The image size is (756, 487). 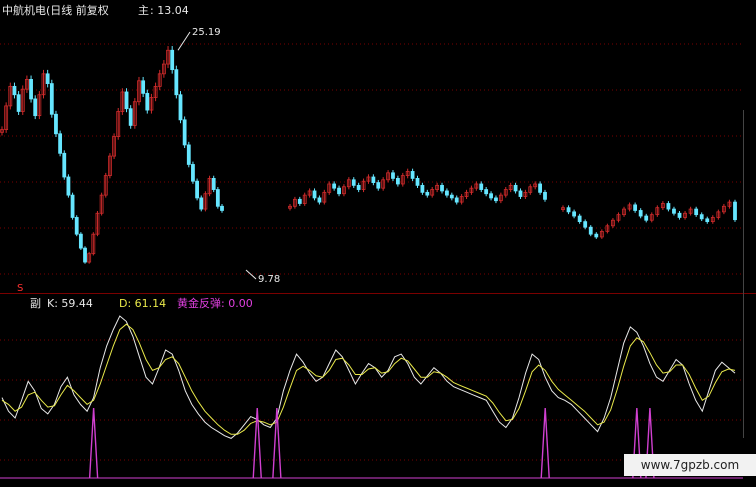 What do you see at coordinates (269, 279) in the screenshot?
I see `low-price-label: 9.78` at bounding box center [269, 279].